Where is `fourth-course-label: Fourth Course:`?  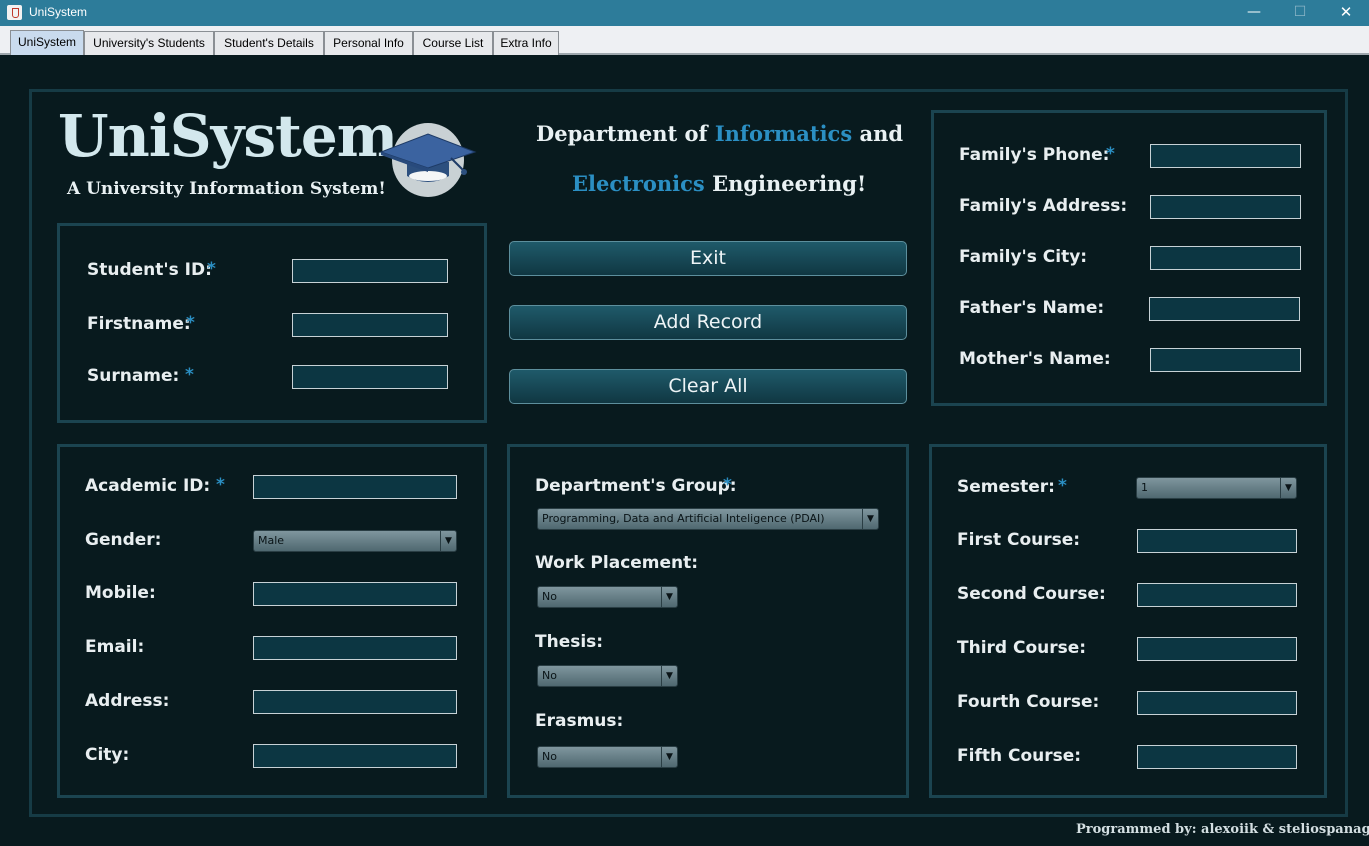 fourth-course-label: Fourth Course: is located at coordinates (1028, 702).